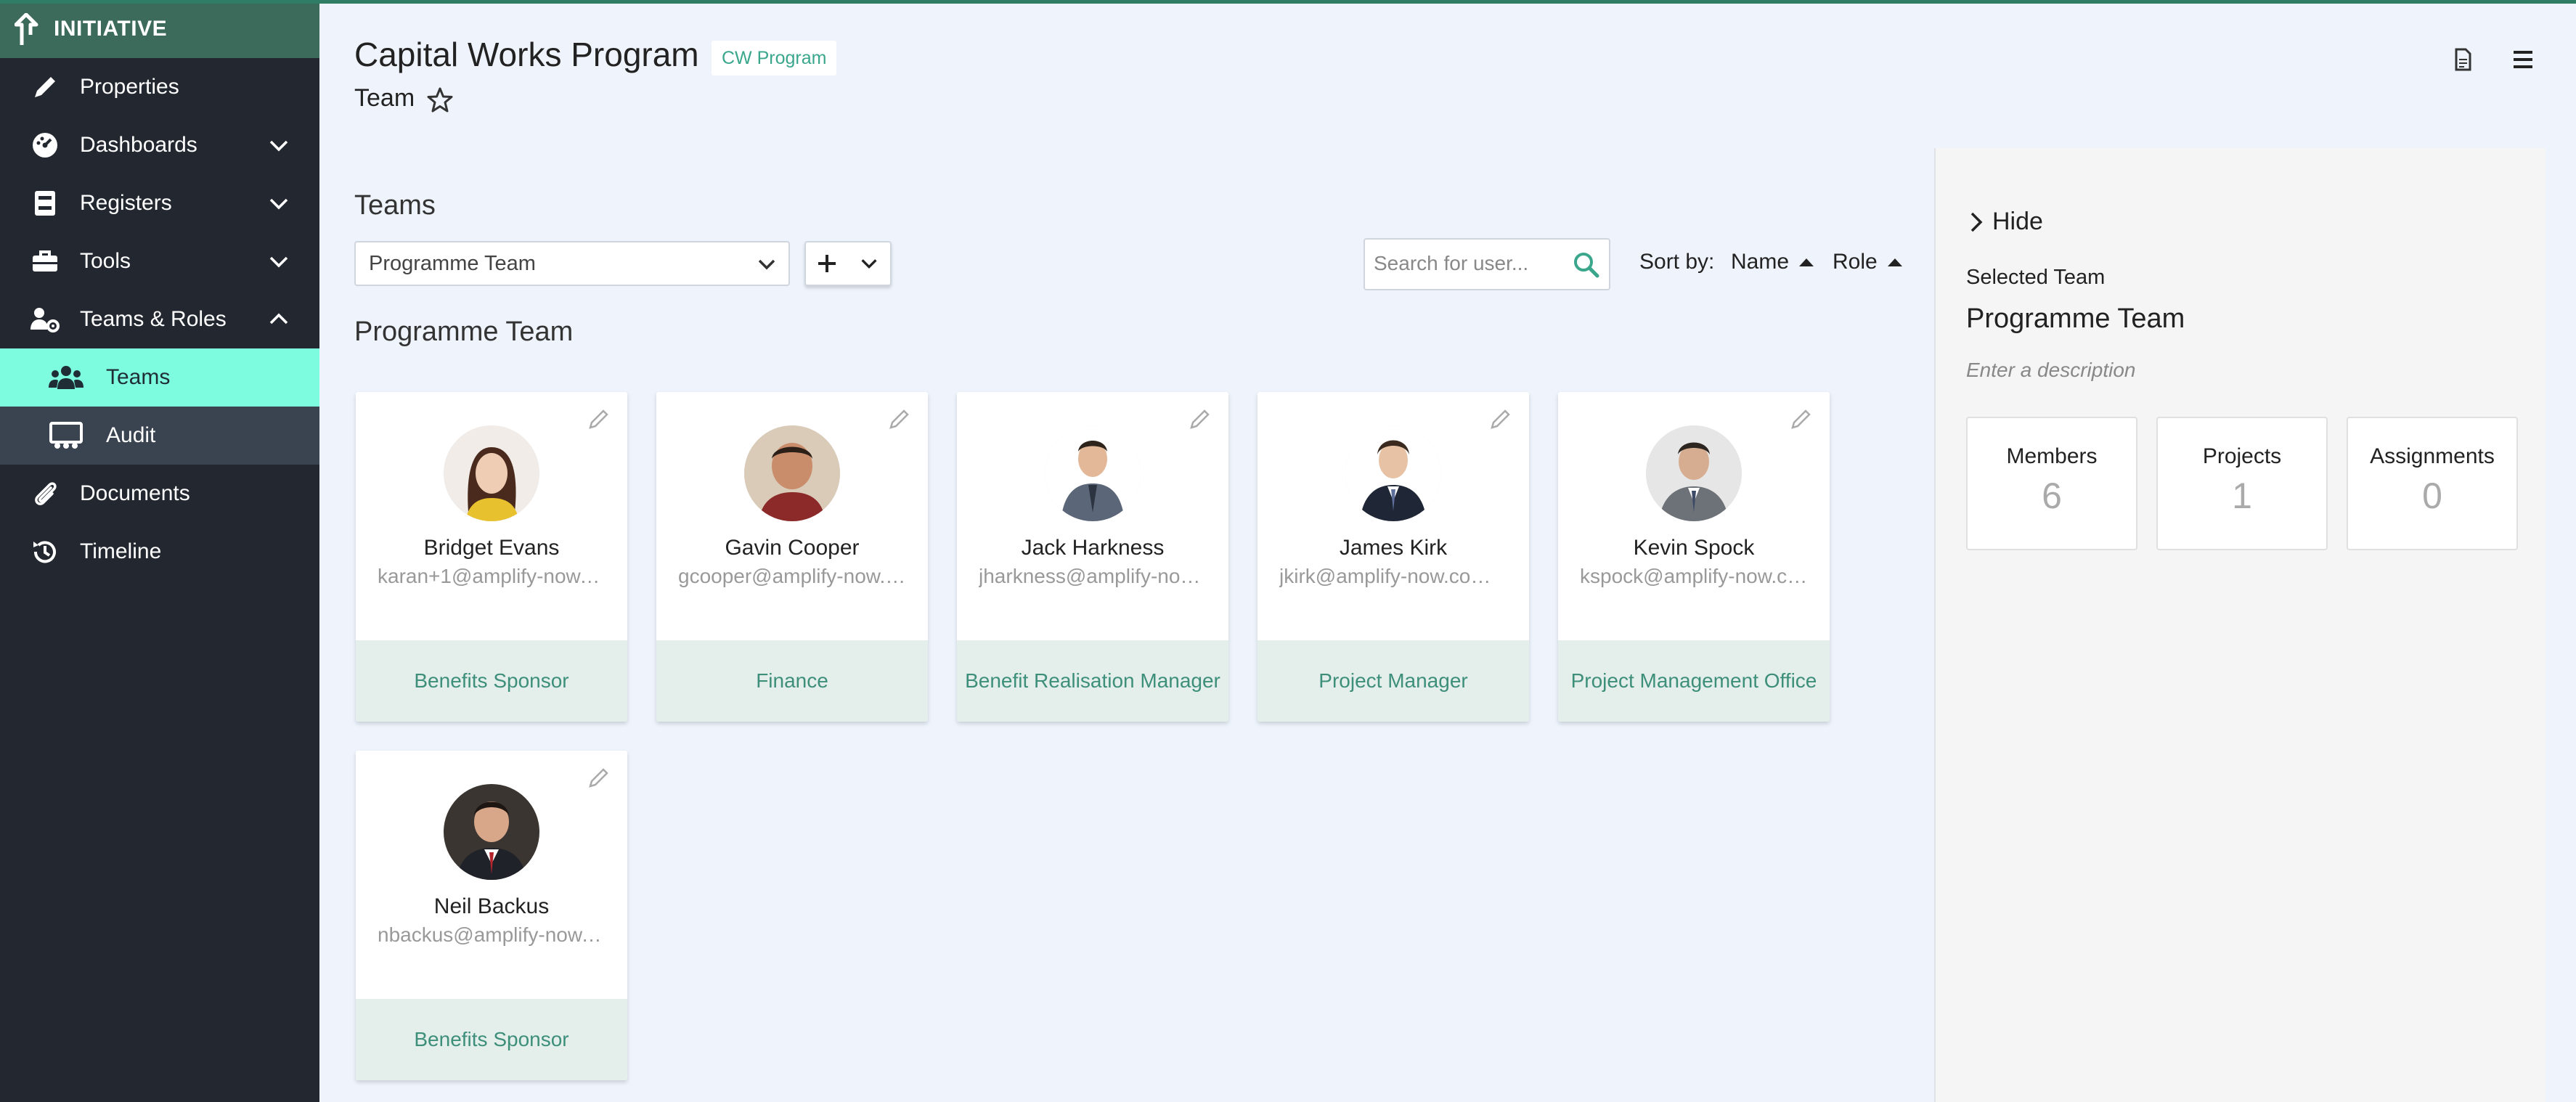 Image resolution: width=2576 pixels, height=1102 pixels. What do you see at coordinates (2052, 496) in the screenshot?
I see `stat-value: 6` at bounding box center [2052, 496].